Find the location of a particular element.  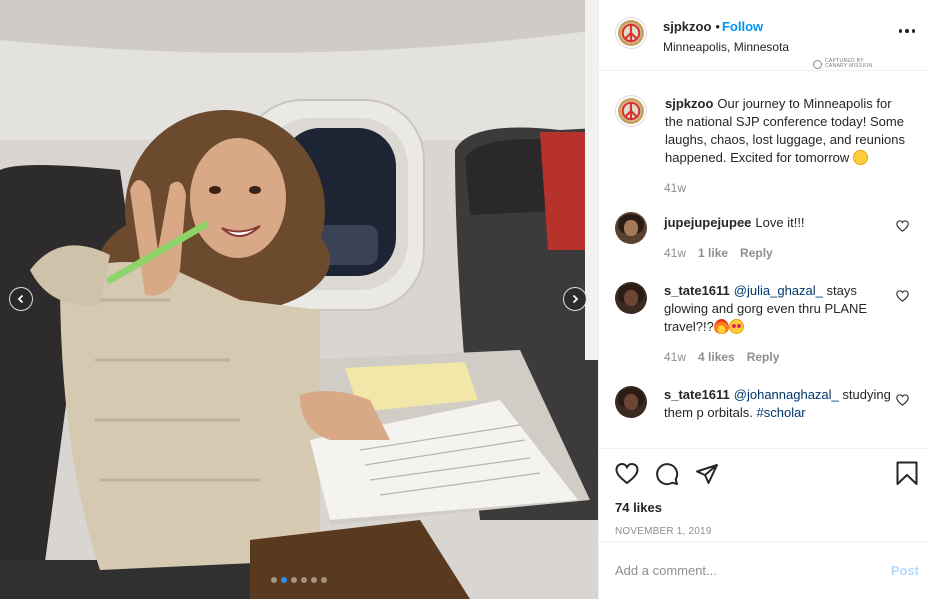

next-photo-button is located at coordinates (575, 299).